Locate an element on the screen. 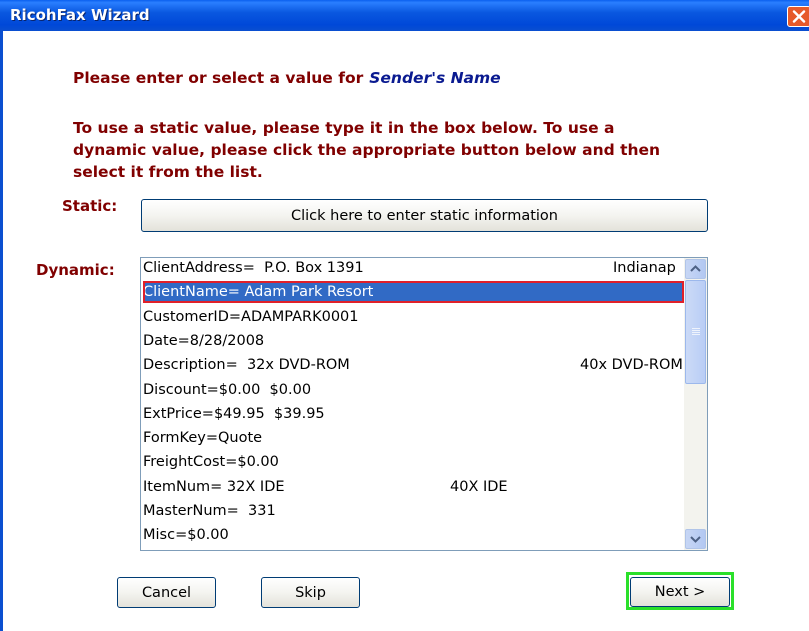  cancel-button: Cancel is located at coordinates (166, 592).